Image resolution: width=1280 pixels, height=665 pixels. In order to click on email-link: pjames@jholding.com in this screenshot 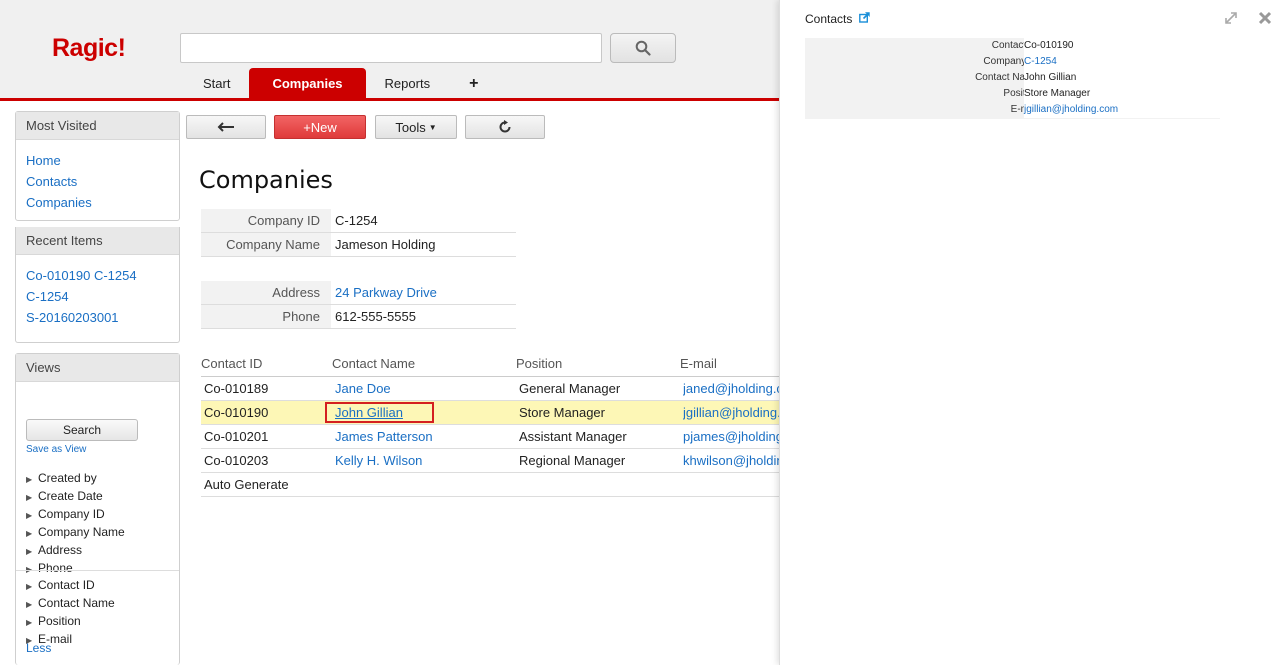, I will do `click(731, 437)`.